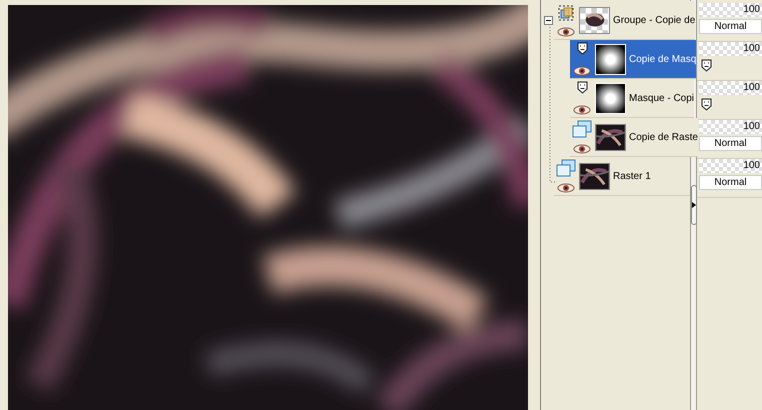  I want to click on group-layer-icon, so click(566, 13).